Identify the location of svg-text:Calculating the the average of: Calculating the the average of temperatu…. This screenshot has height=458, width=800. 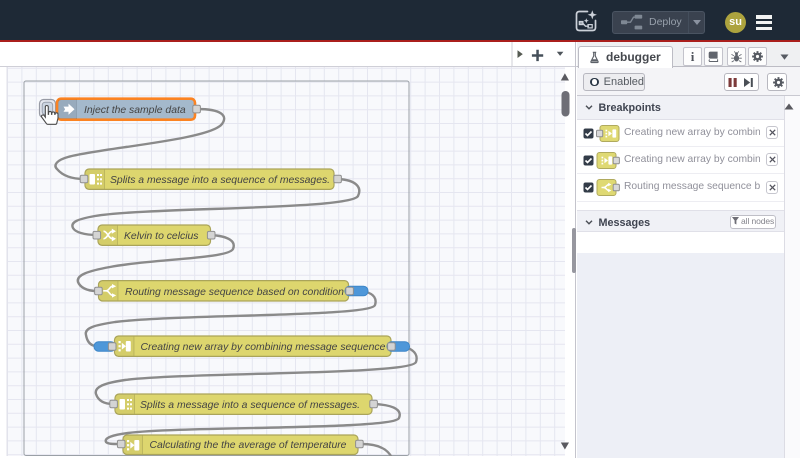
(248, 445).